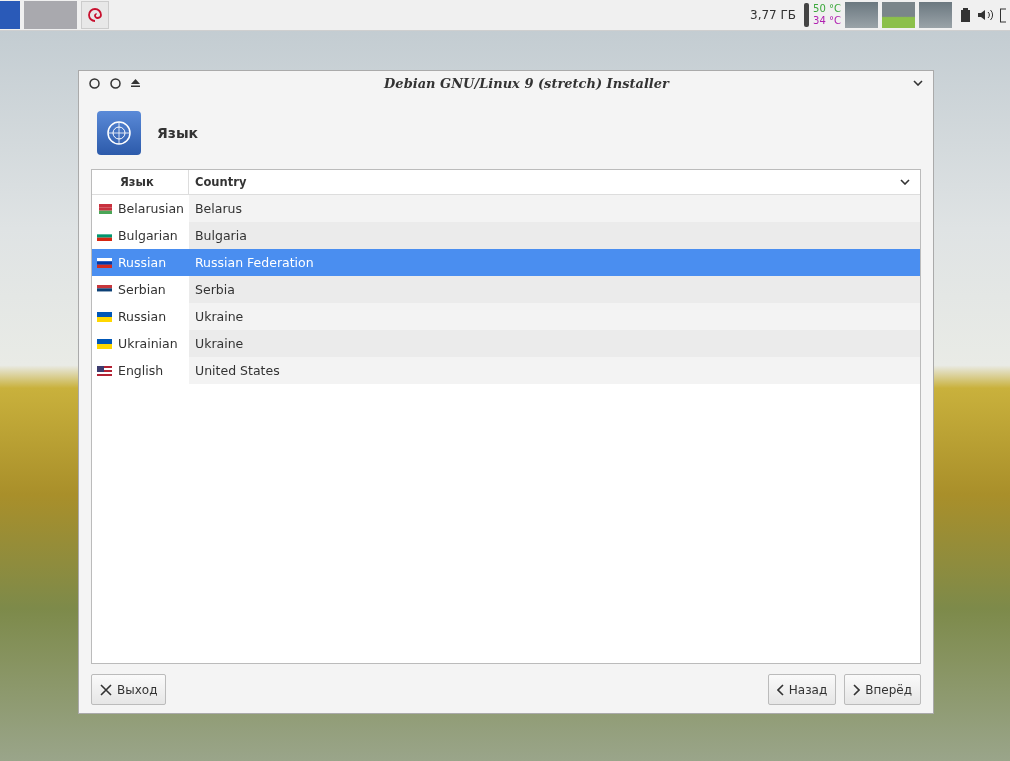 Image resolution: width=1010 pixels, height=761 pixels. I want to click on column-header: Язык, so click(137, 182).